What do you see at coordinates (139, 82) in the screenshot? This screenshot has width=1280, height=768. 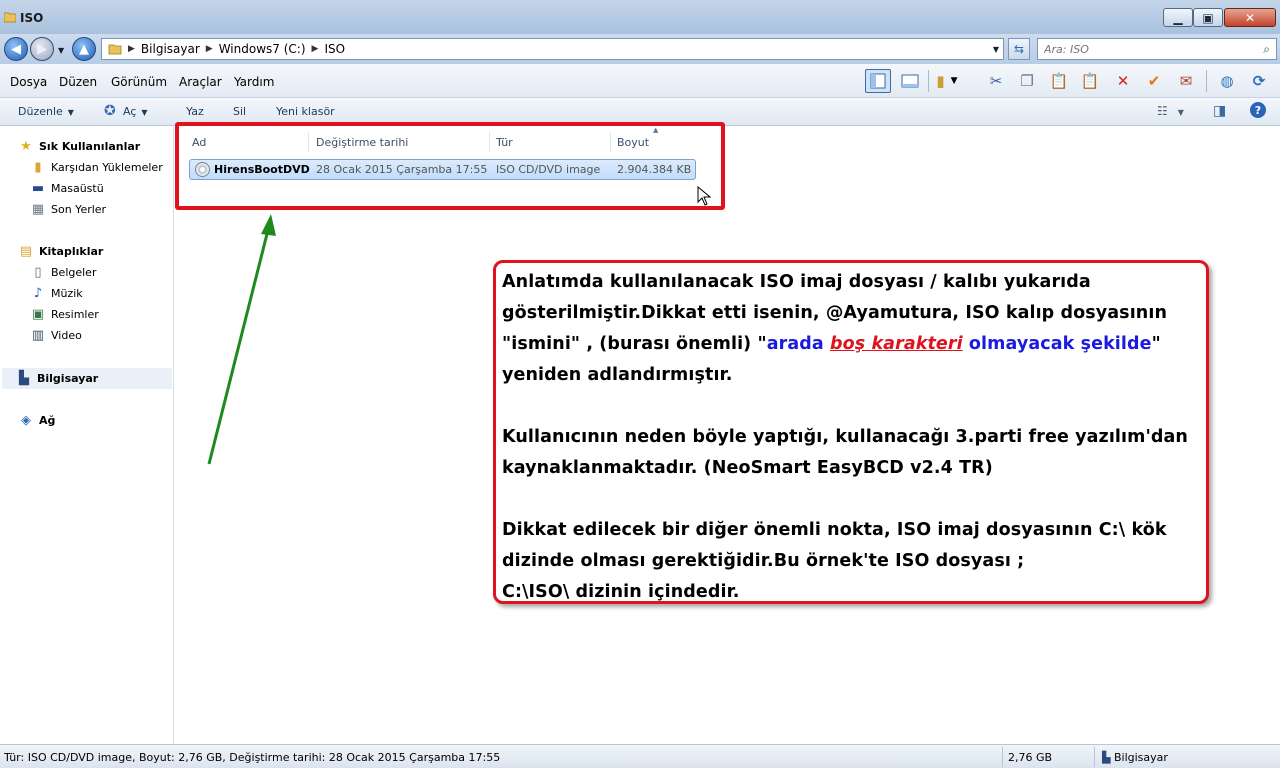 I see `menu-view: Görünüm` at bounding box center [139, 82].